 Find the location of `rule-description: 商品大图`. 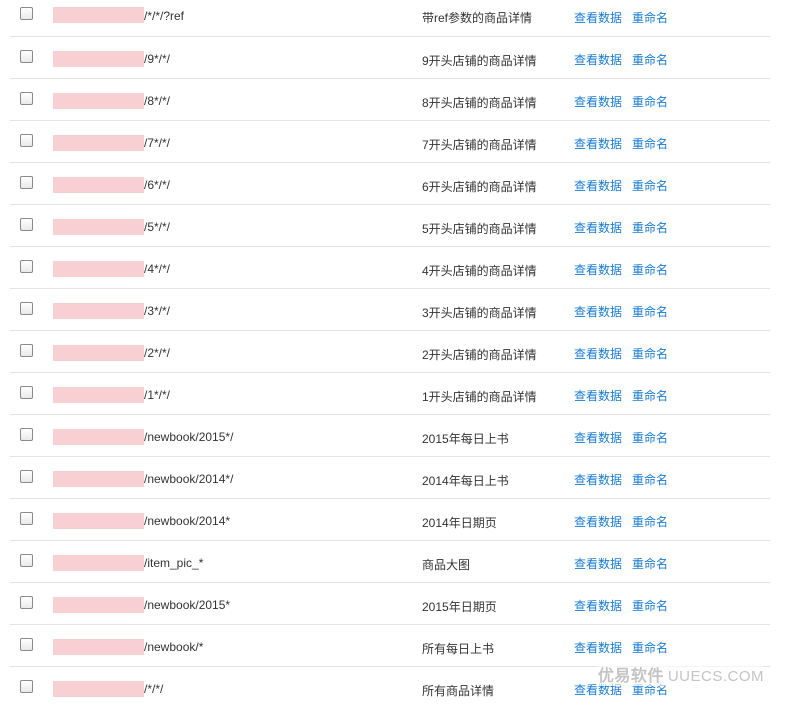

rule-description: 商品大图 is located at coordinates (446, 565).